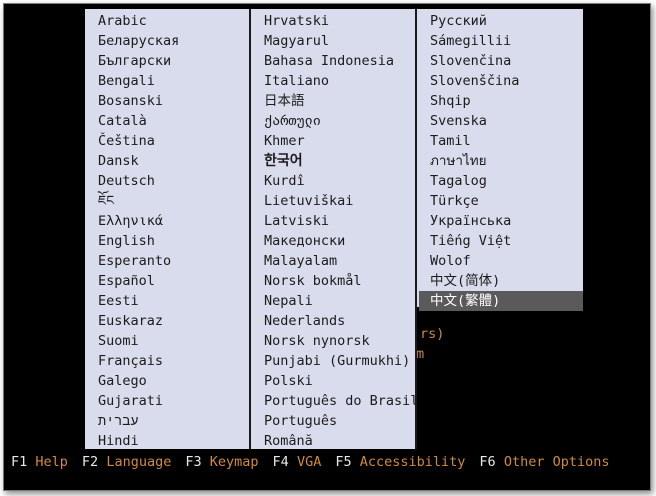 The height and width of the screenshot is (496, 656). I want to click on language-option: Nepali, so click(333, 301).